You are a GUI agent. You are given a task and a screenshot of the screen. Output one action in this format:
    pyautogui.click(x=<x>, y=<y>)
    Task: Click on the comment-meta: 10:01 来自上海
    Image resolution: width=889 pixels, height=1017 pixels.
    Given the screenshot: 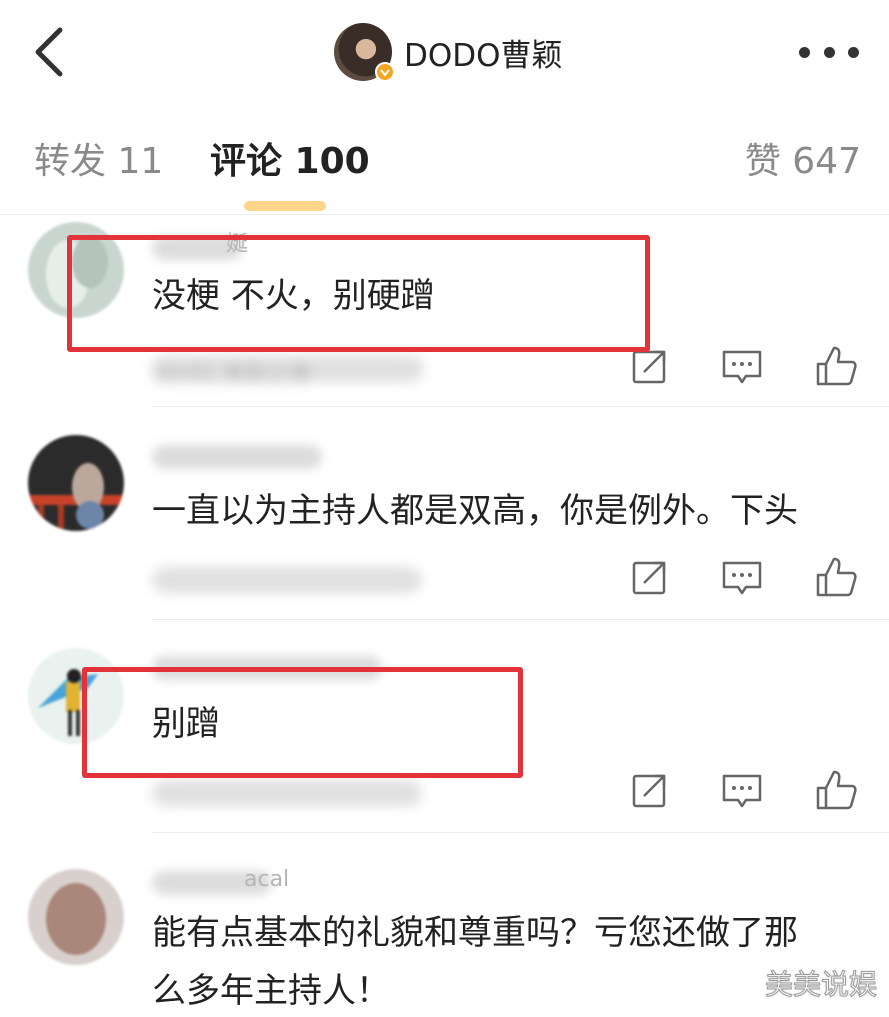 What is the action you would take?
    pyautogui.click(x=288, y=371)
    